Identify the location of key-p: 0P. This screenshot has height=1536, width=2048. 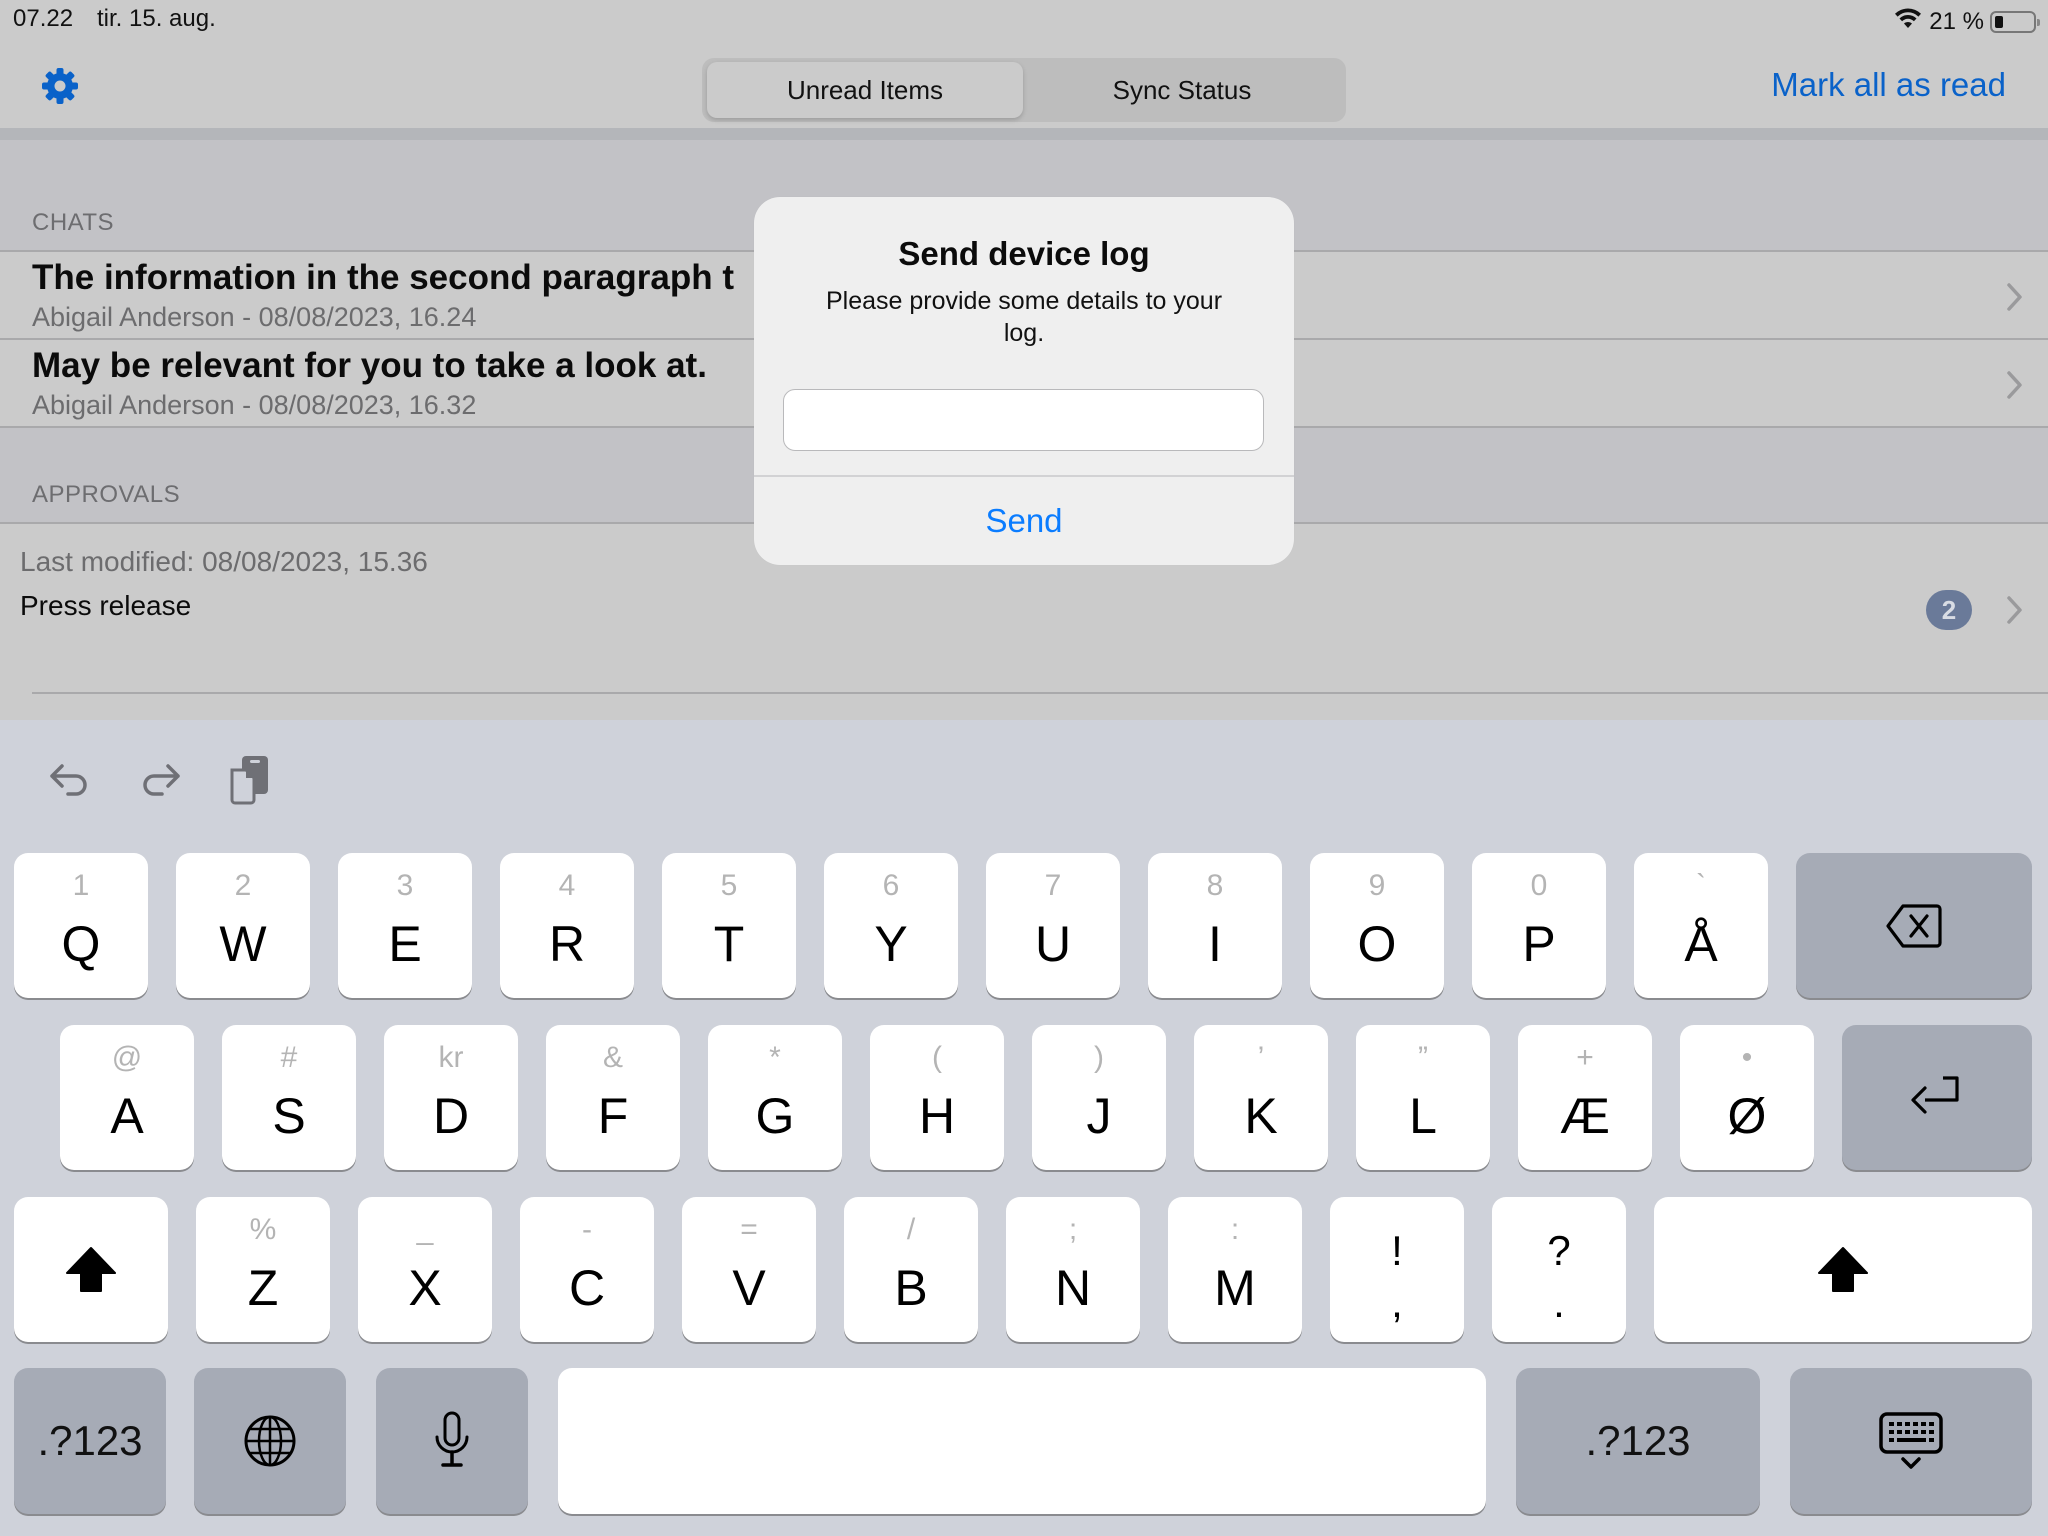
(1539, 925).